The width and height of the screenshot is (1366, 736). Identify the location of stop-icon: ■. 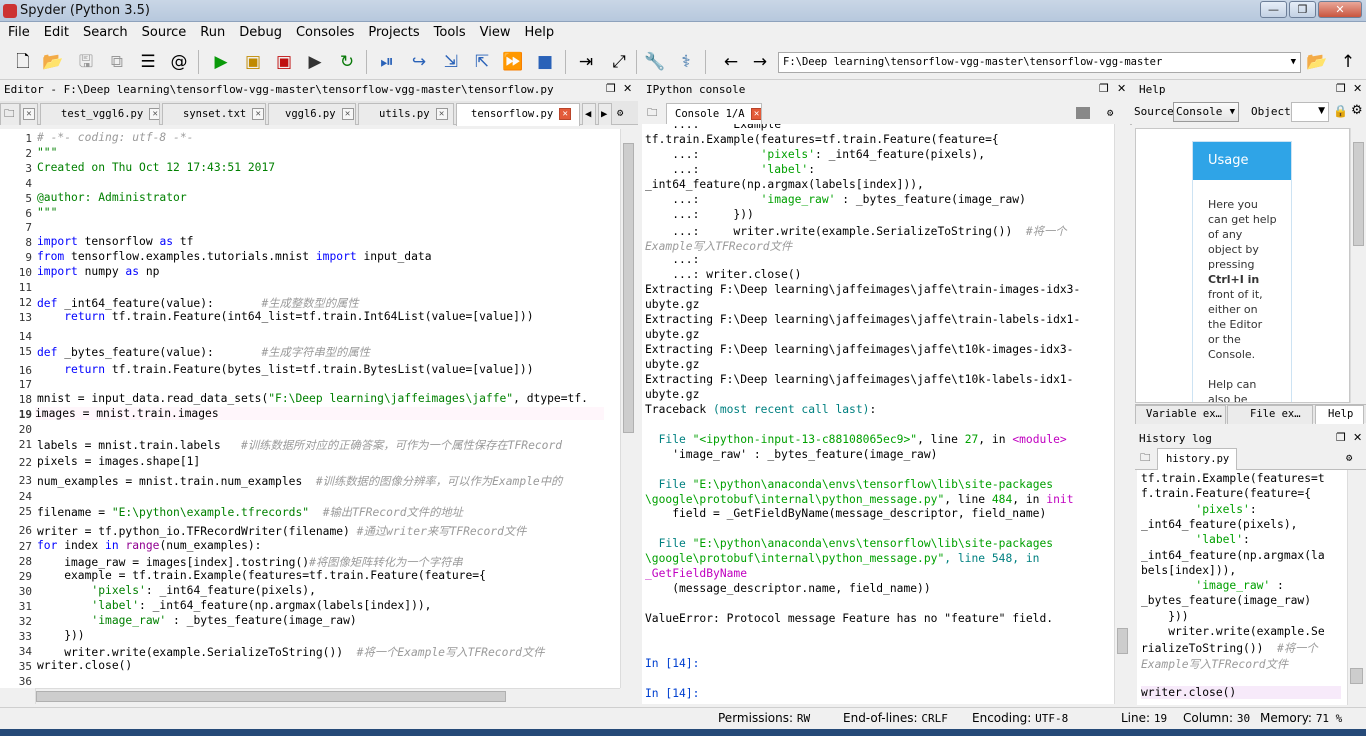
(545, 62).